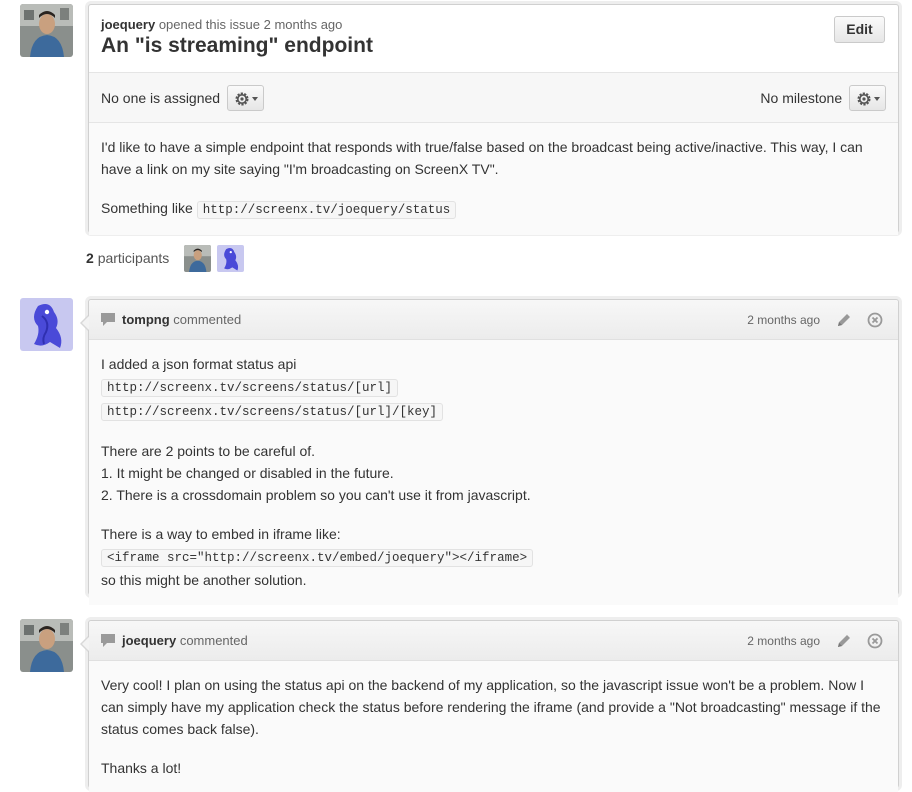 The image size is (912, 792). Describe the element at coordinates (230, 258) in the screenshot. I see `participant-avatar-tompng` at that location.